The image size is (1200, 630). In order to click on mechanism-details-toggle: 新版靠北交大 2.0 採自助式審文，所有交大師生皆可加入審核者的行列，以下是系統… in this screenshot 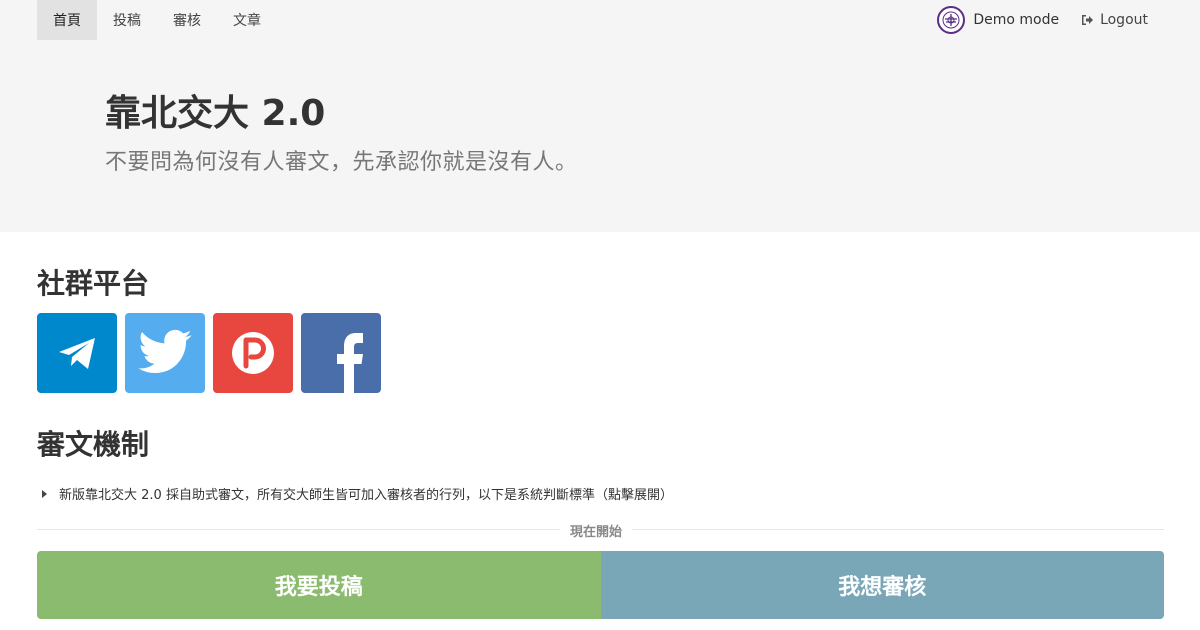, I will do `click(357, 493)`.